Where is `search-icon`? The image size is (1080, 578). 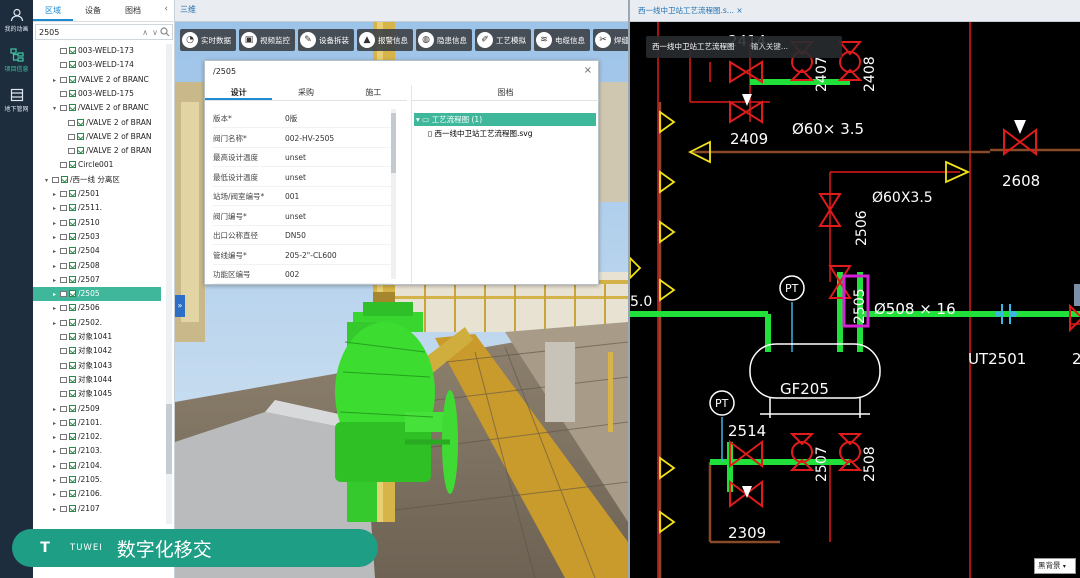
search-icon is located at coordinates (165, 32).